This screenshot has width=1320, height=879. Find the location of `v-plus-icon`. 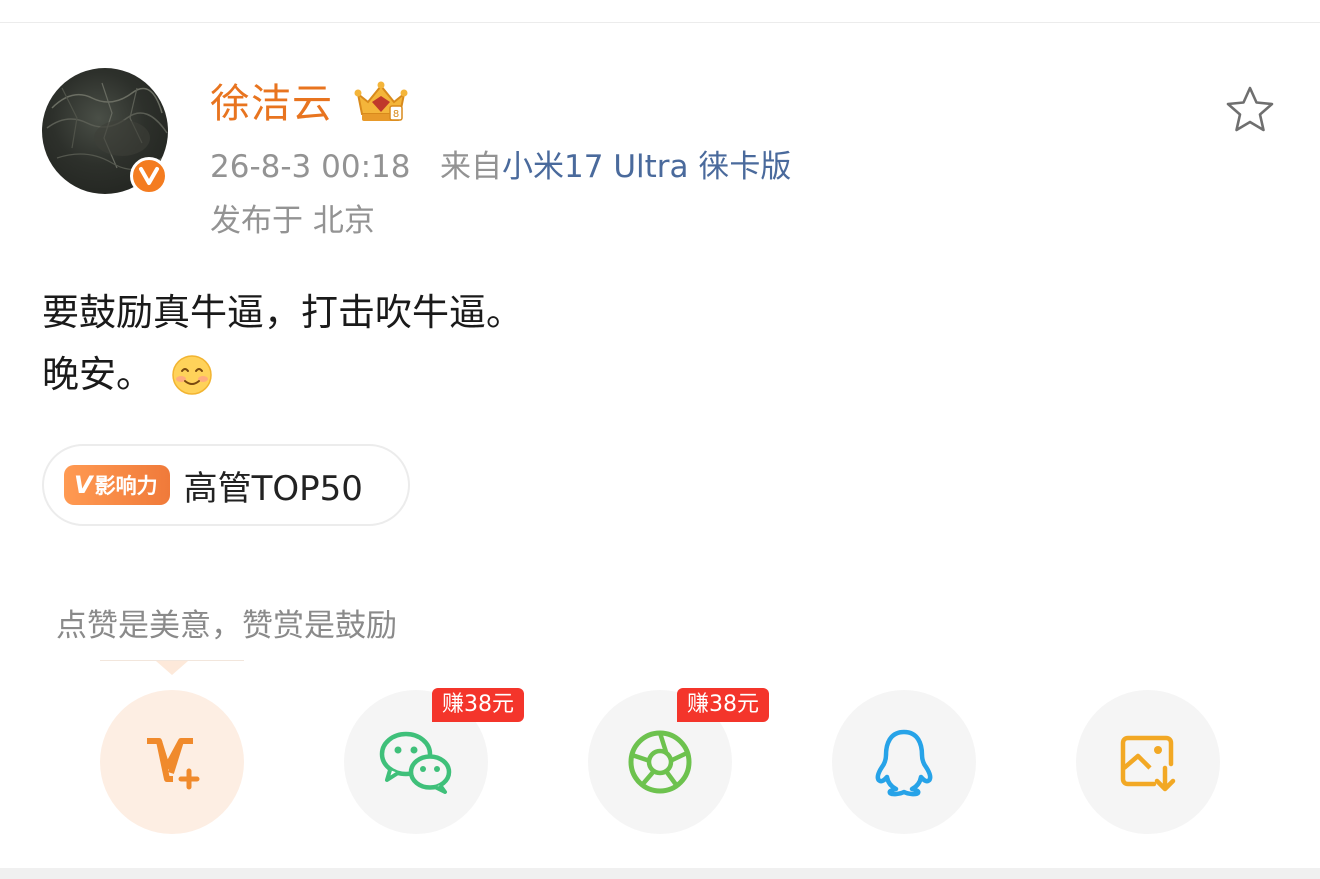

v-plus-icon is located at coordinates (173, 764).